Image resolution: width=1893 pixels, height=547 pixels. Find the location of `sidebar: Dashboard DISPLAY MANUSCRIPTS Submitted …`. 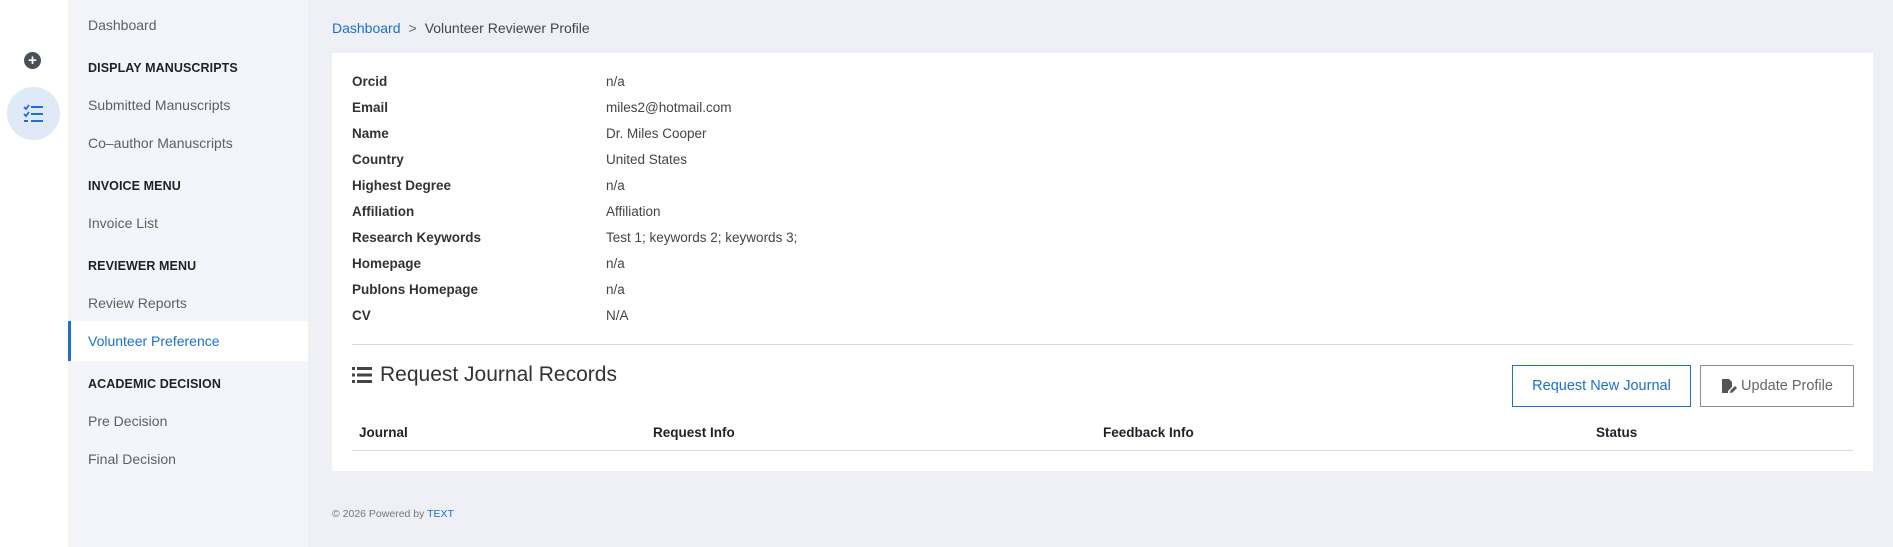

sidebar: Dashboard DISPLAY MANUSCRIPTS Submitted … is located at coordinates (188, 273).